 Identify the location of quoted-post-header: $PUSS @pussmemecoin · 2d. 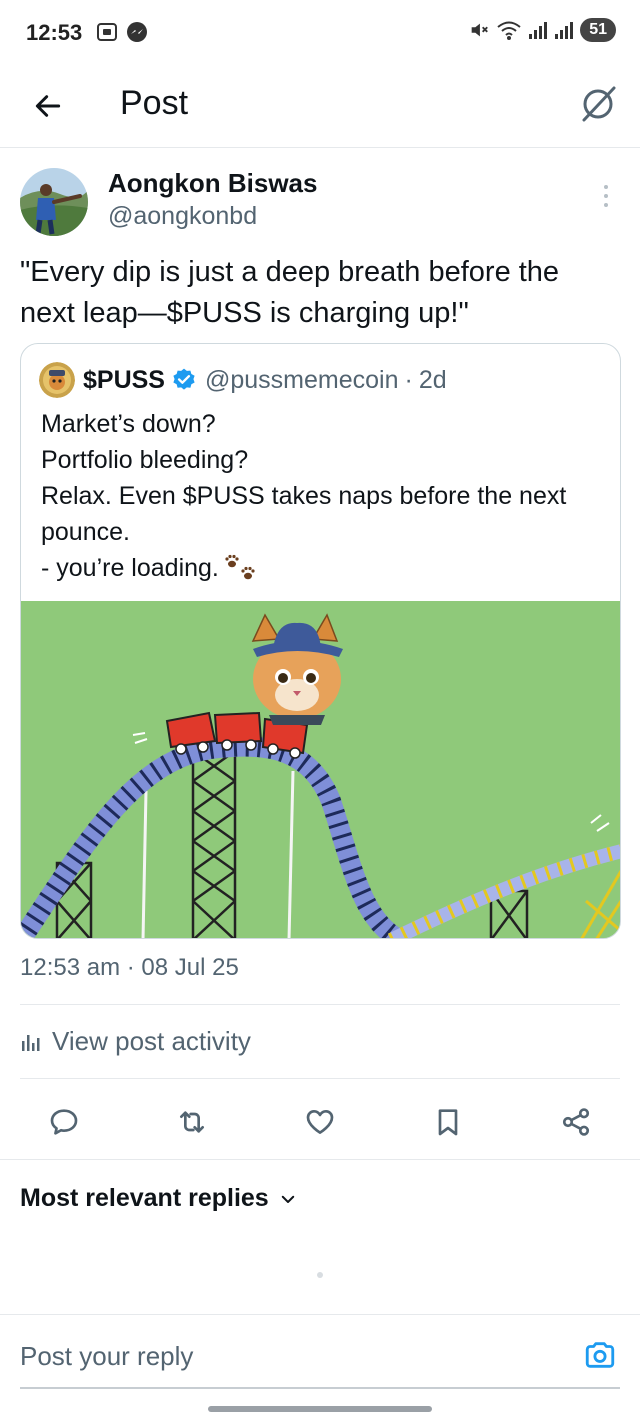
(243, 380).